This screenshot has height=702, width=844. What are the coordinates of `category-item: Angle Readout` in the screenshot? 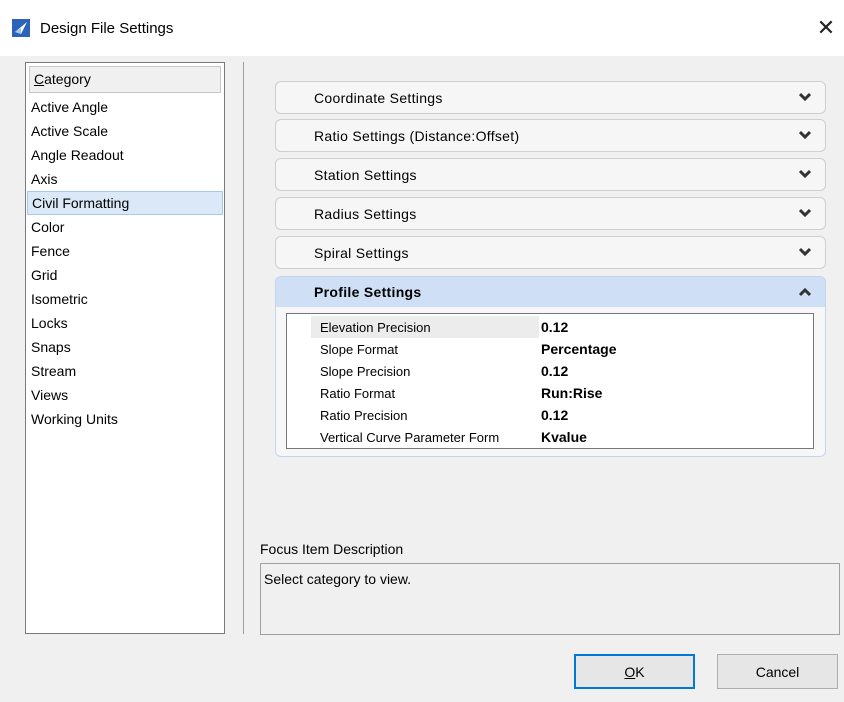 It's located at (125, 155).